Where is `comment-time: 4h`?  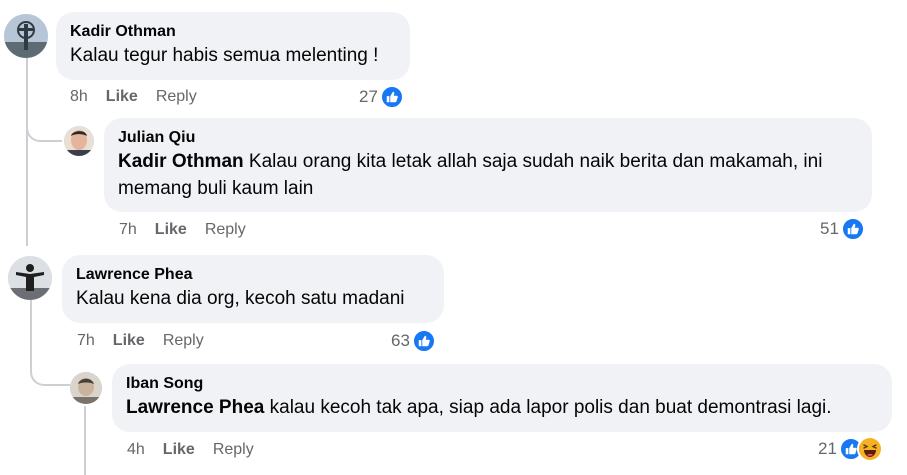
comment-time: 4h is located at coordinates (136, 450).